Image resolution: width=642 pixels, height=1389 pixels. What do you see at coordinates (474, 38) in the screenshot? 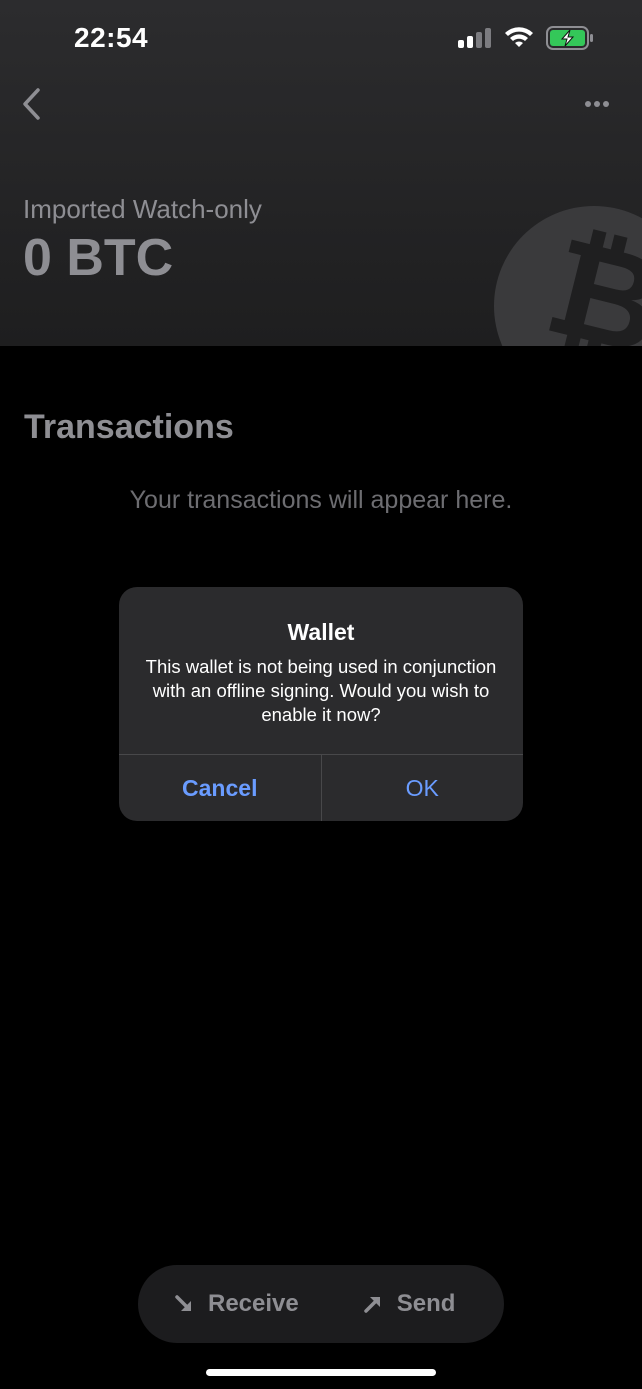
I see `cellular-signal-icon` at bounding box center [474, 38].